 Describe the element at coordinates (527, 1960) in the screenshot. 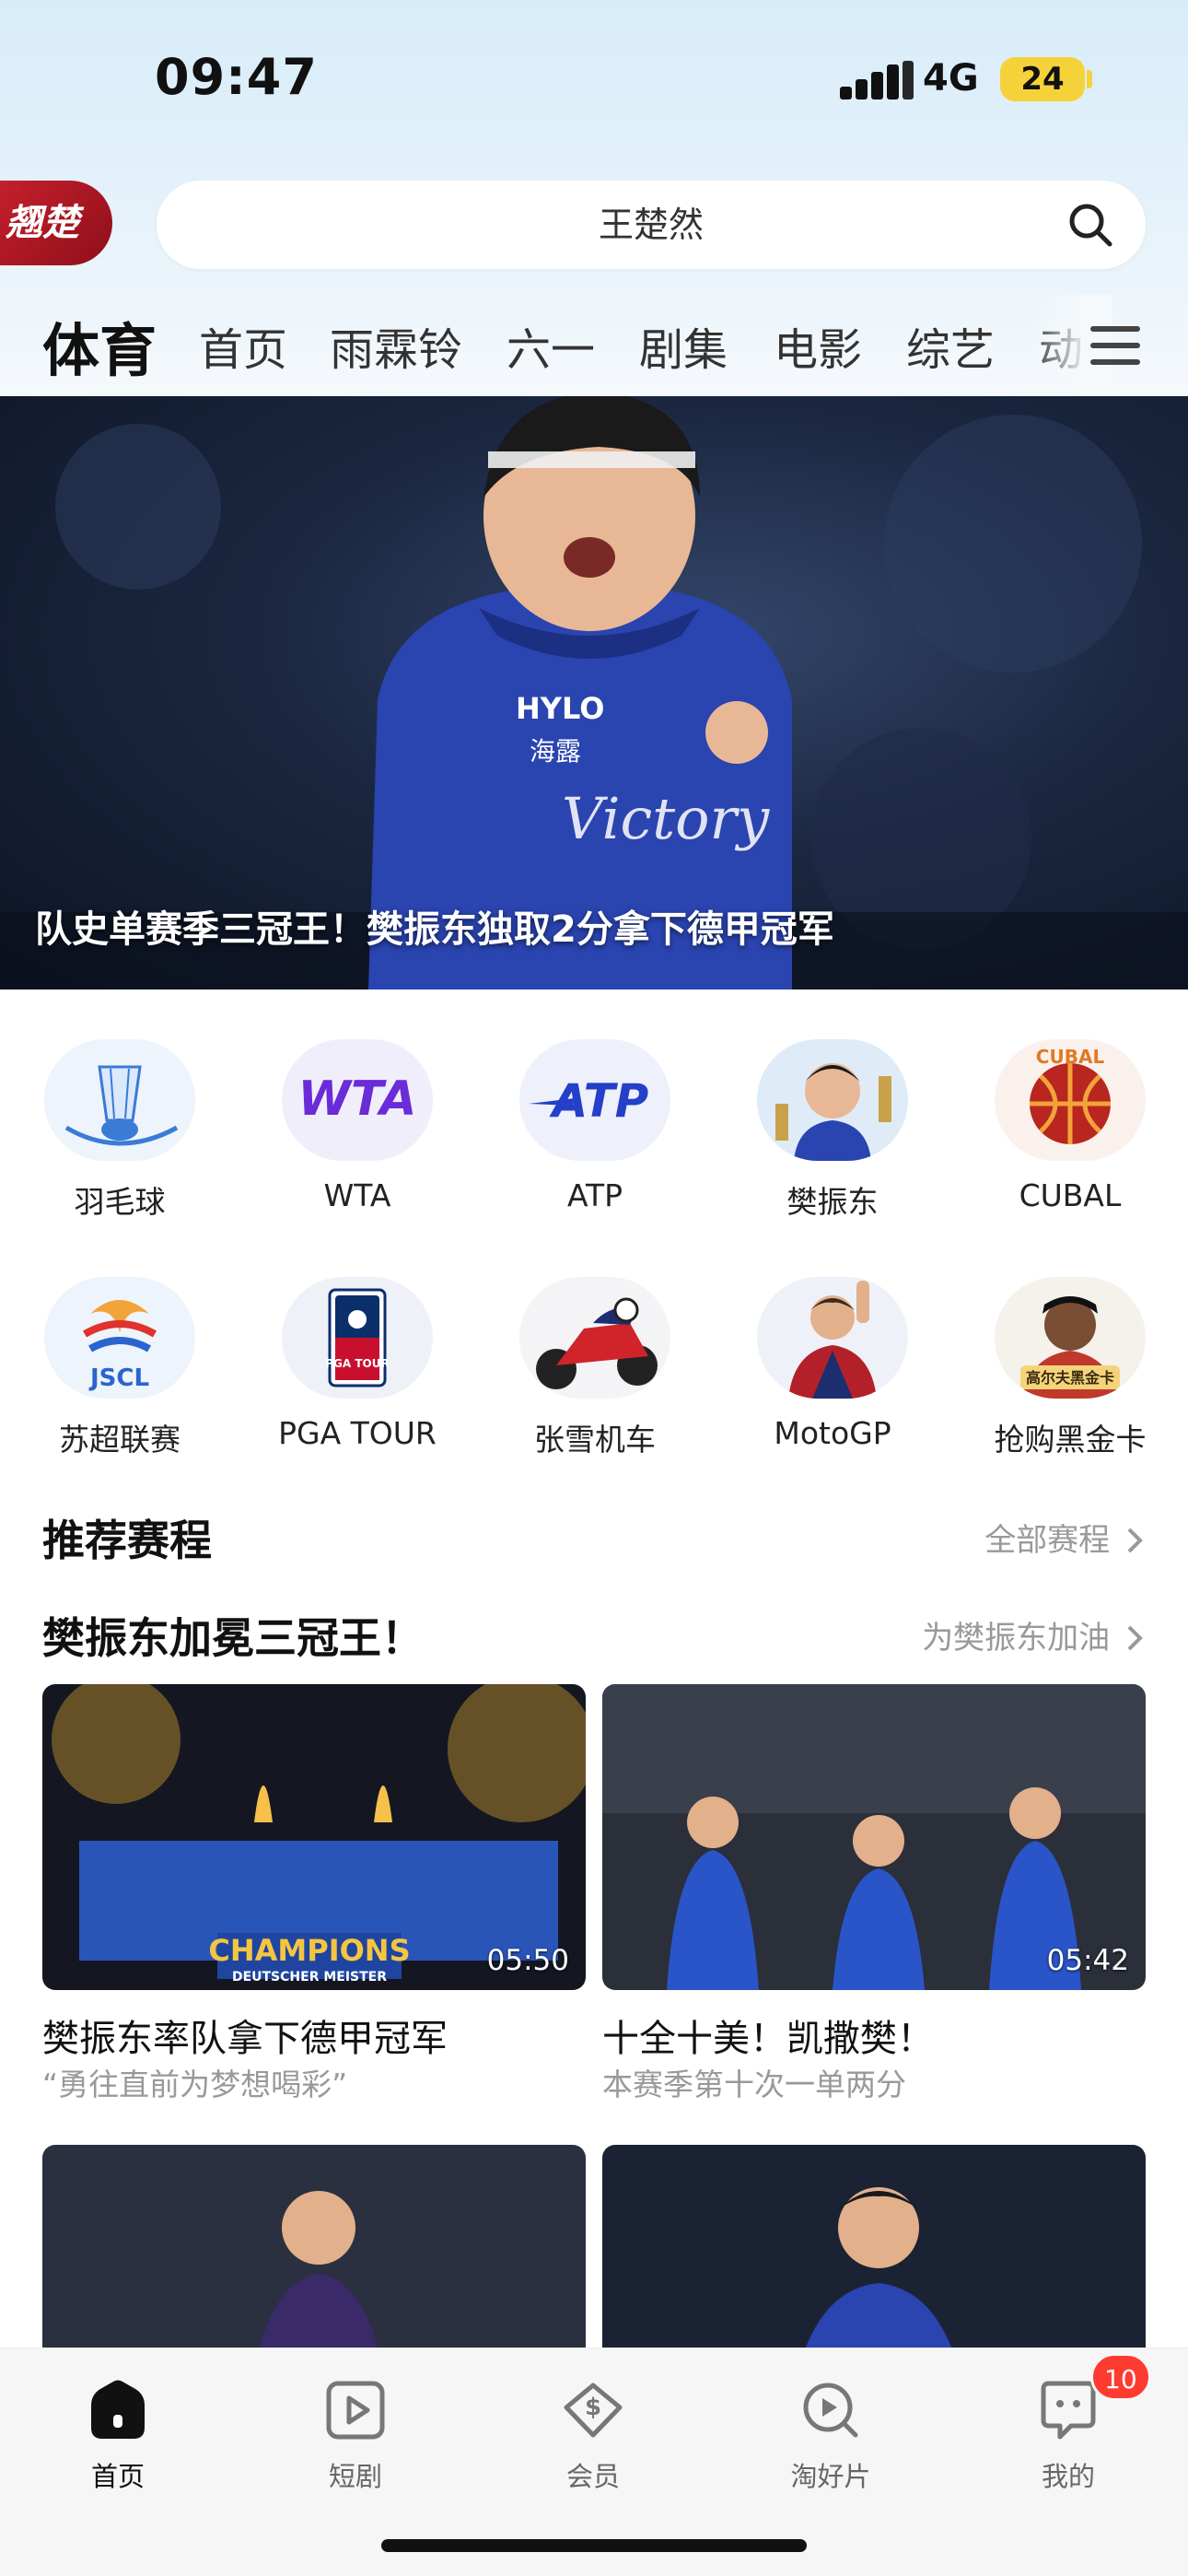

I see `video-duration: 05:50` at that location.